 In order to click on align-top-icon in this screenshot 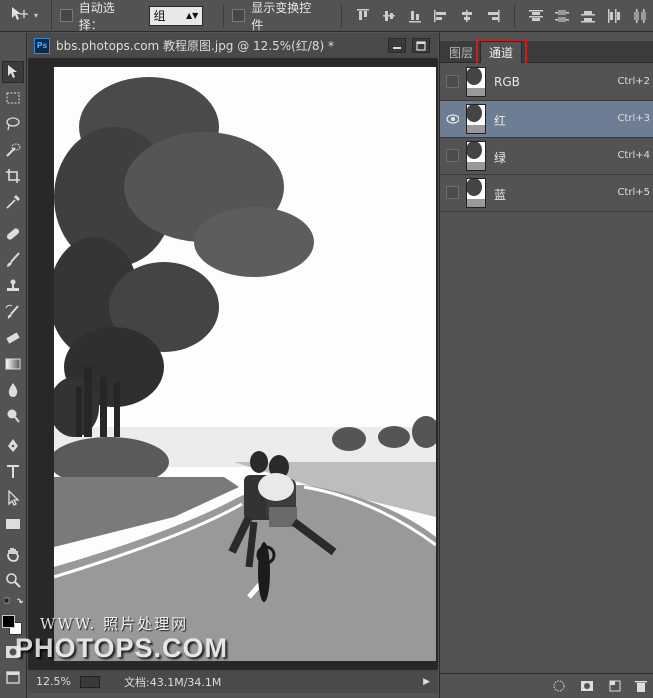, I will do `click(363, 16)`.